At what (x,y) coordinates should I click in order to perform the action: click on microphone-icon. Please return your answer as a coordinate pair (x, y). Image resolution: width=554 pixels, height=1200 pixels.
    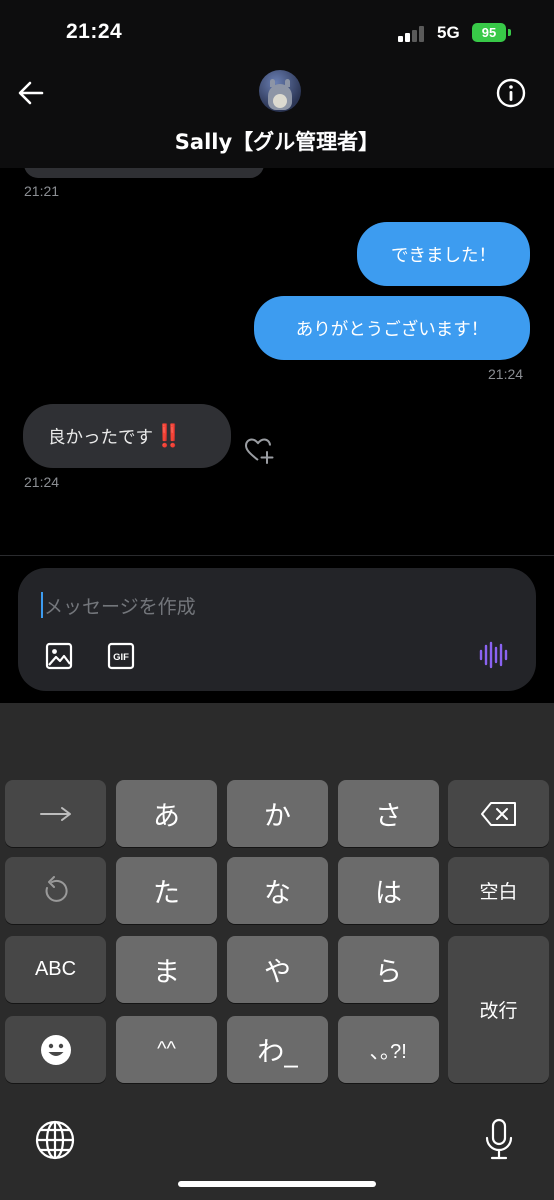
    Looking at the image, I should click on (499, 1139).